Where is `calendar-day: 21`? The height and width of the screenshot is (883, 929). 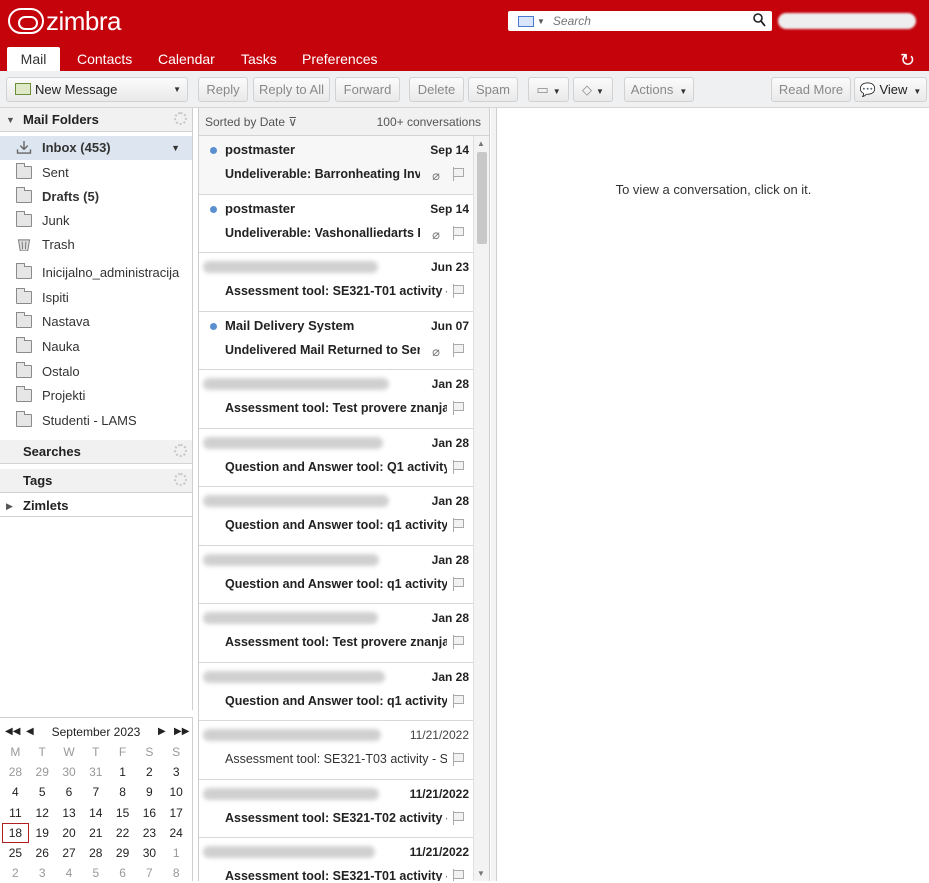
calendar-day: 21 is located at coordinates (95, 833).